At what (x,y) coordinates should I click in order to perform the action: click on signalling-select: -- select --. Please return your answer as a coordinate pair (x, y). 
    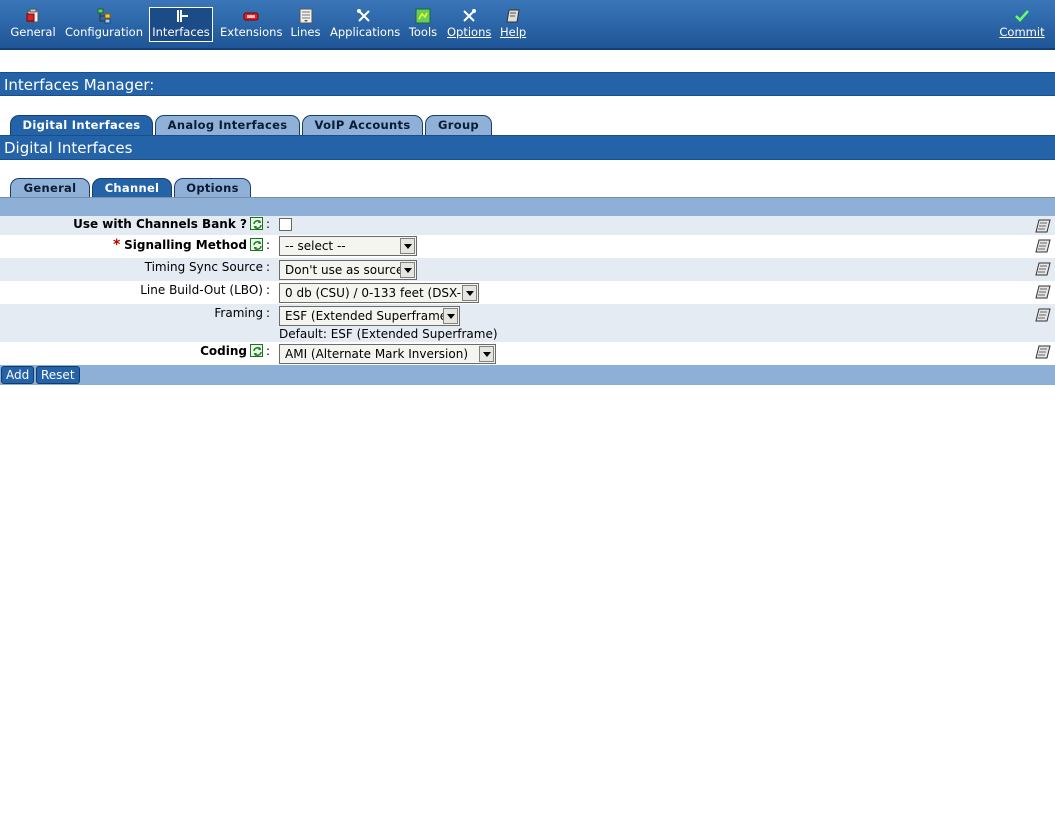
    Looking at the image, I should click on (348, 246).